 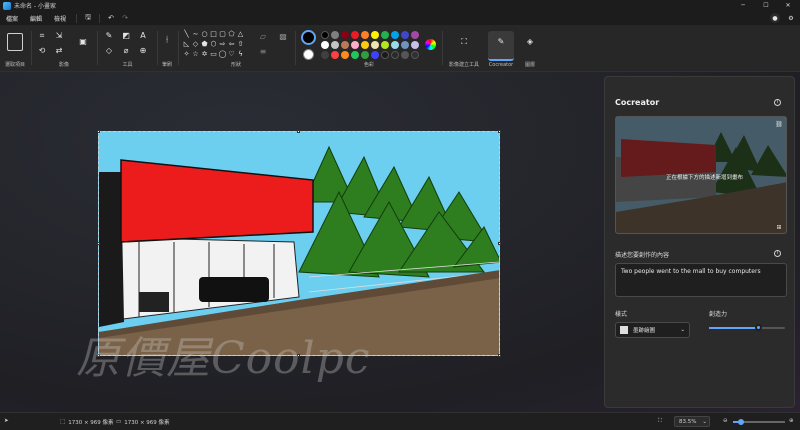 What do you see at coordinates (692, 421) in the screenshot?
I see `zoom-dropdown: 83.5% ⌄` at bounding box center [692, 421].